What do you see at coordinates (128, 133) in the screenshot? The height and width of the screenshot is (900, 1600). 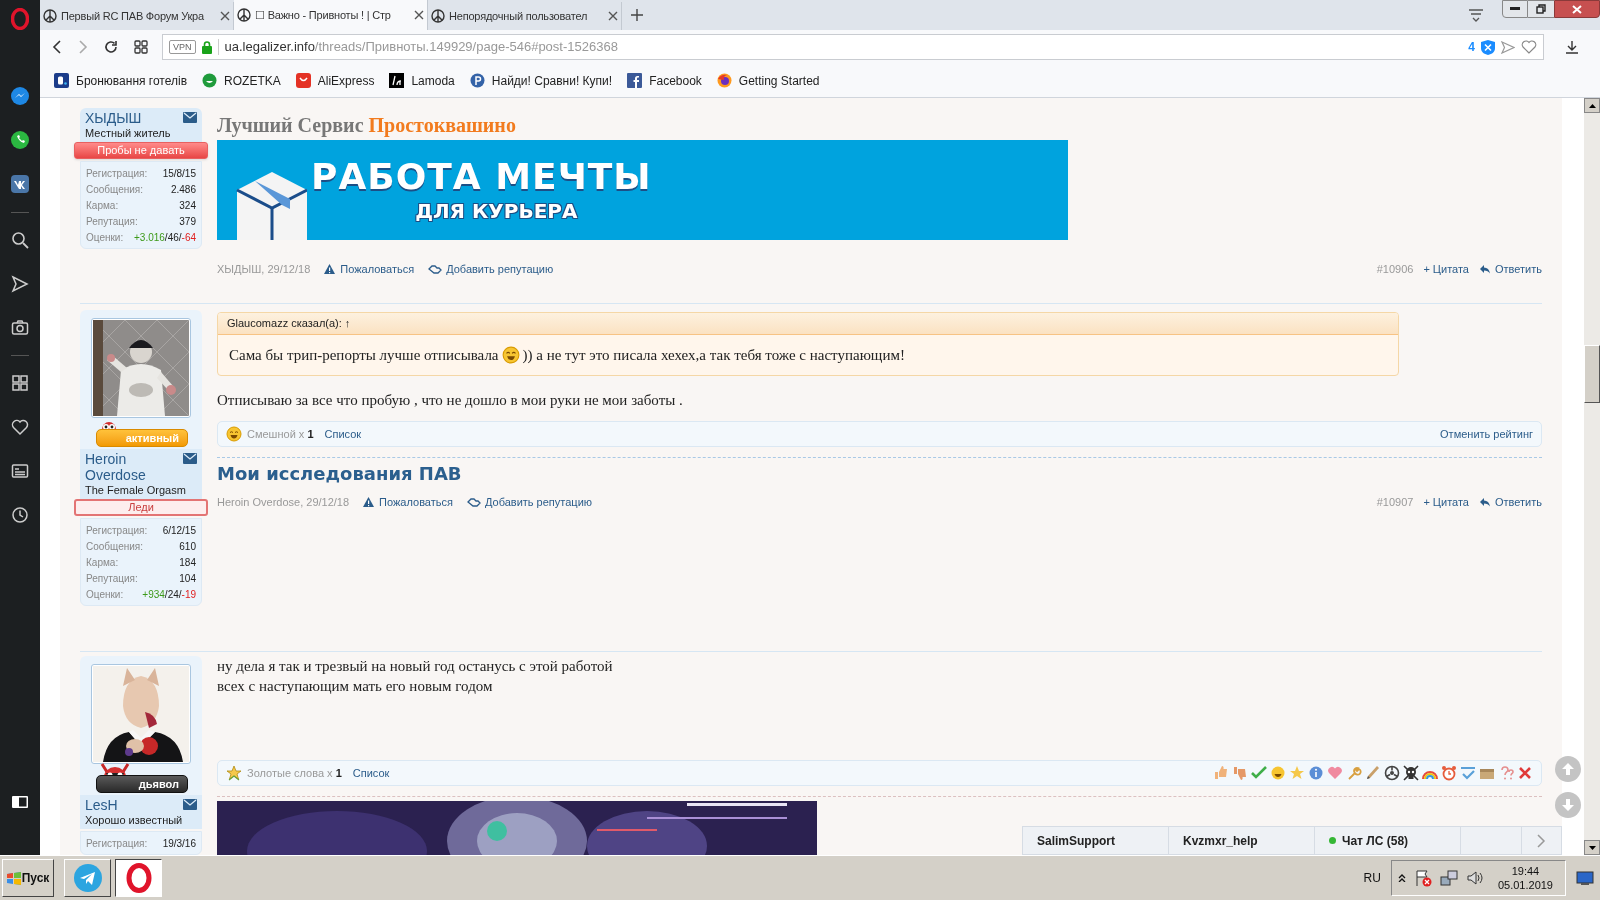 I see `user-title: Местный житель` at bounding box center [128, 133].